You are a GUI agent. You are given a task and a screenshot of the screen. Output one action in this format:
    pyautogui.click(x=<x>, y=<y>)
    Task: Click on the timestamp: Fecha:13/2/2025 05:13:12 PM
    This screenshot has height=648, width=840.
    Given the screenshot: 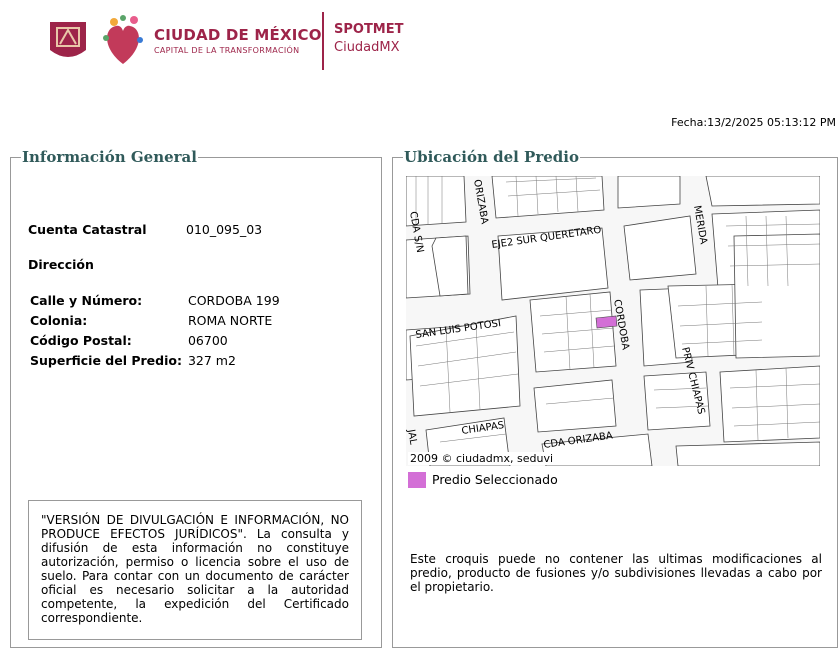 What is the action you would take?
    pyautogui.click(x=753, y=122)
    